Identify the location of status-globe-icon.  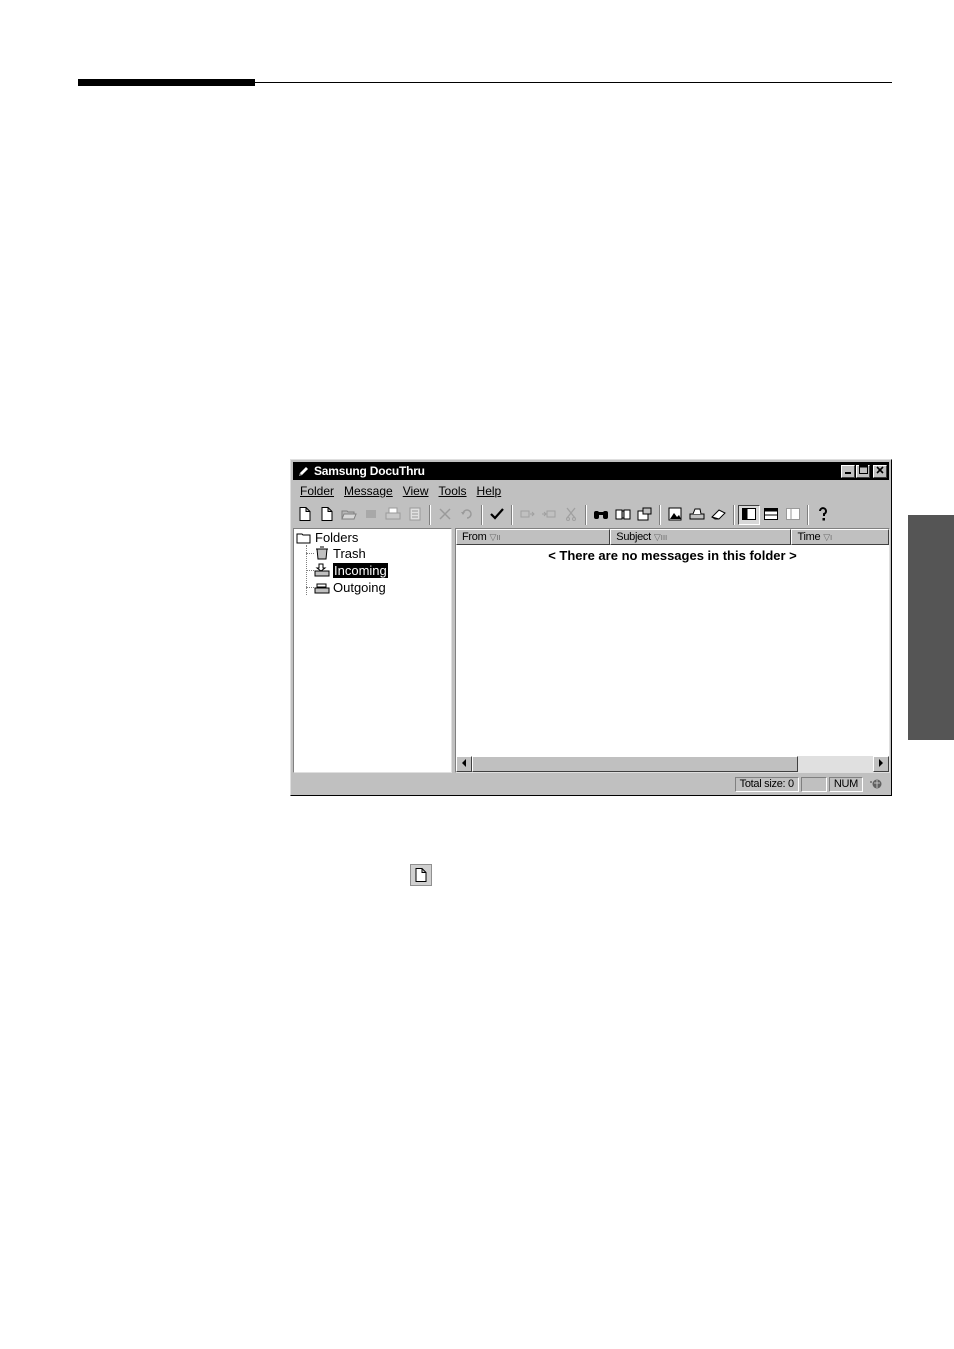
(876, 784).